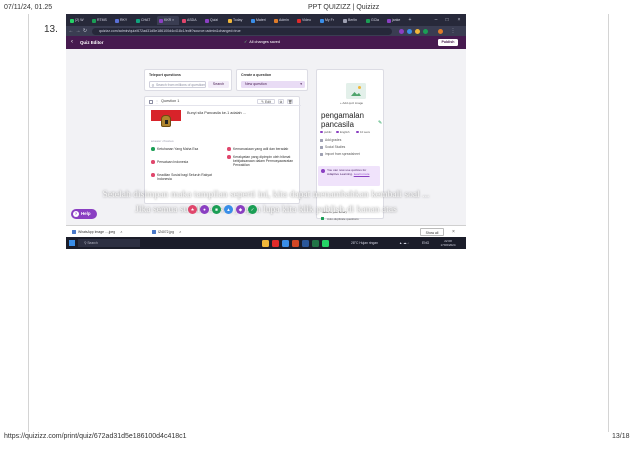 The image size is (638, 451). Describe the element at coordinates (344, 7) in the screenshot. I see `print-page-title: PPT QUIZIZZ | Quizizz` at that location.